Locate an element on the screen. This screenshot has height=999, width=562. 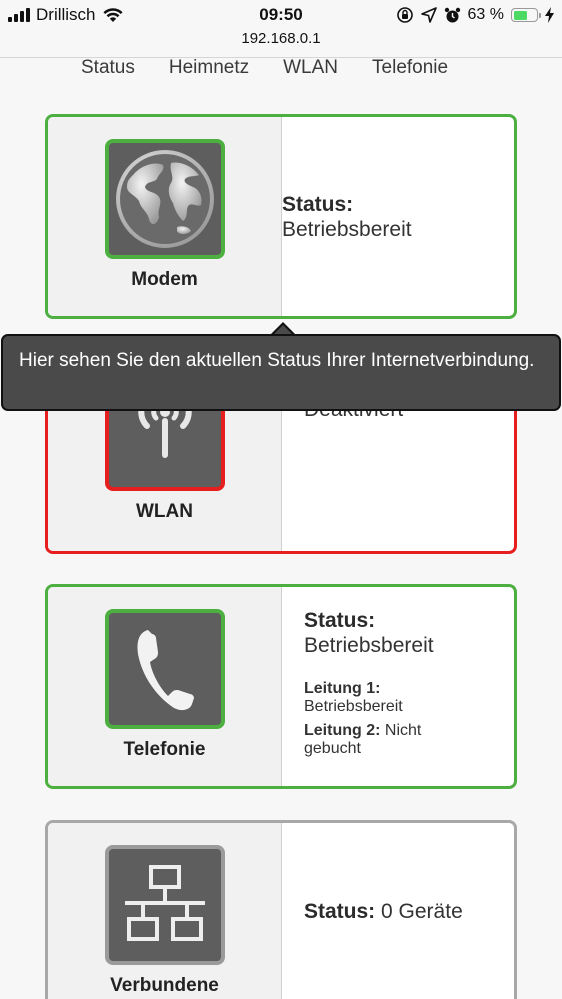
alarm-icon is located at coordinates (452, 14).